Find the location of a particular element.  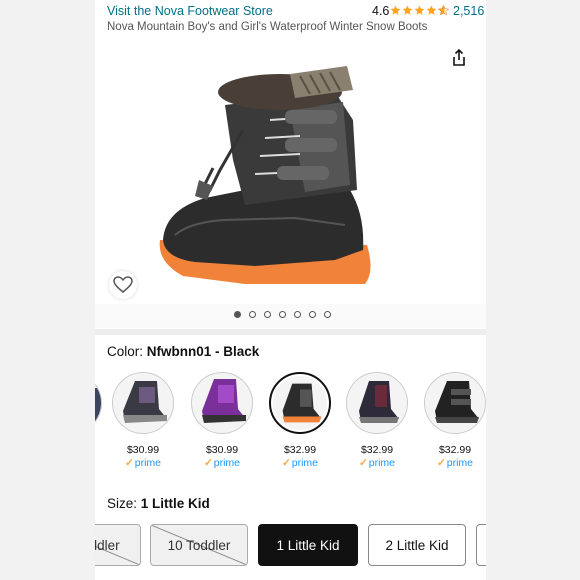

image-carousel-indicator is located at coordinates (290, 316).